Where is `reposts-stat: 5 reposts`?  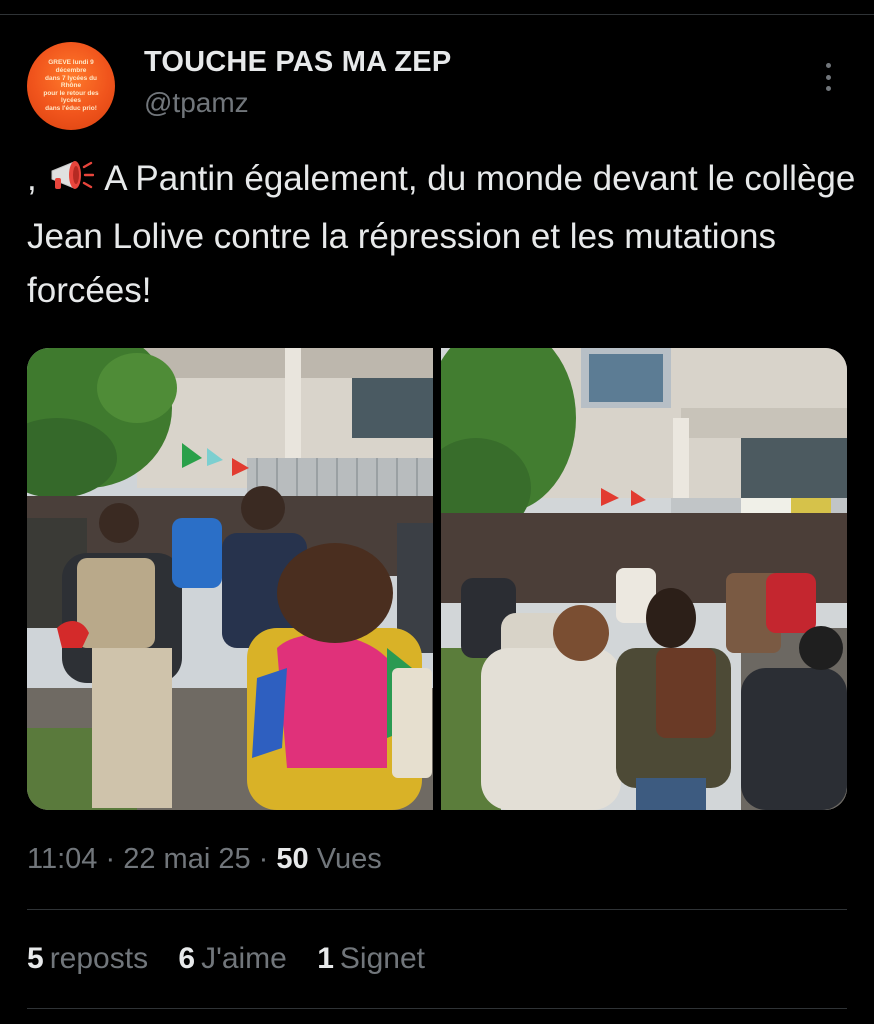 reposts-stat: 5 reposts is located at coordinates (87, 959).